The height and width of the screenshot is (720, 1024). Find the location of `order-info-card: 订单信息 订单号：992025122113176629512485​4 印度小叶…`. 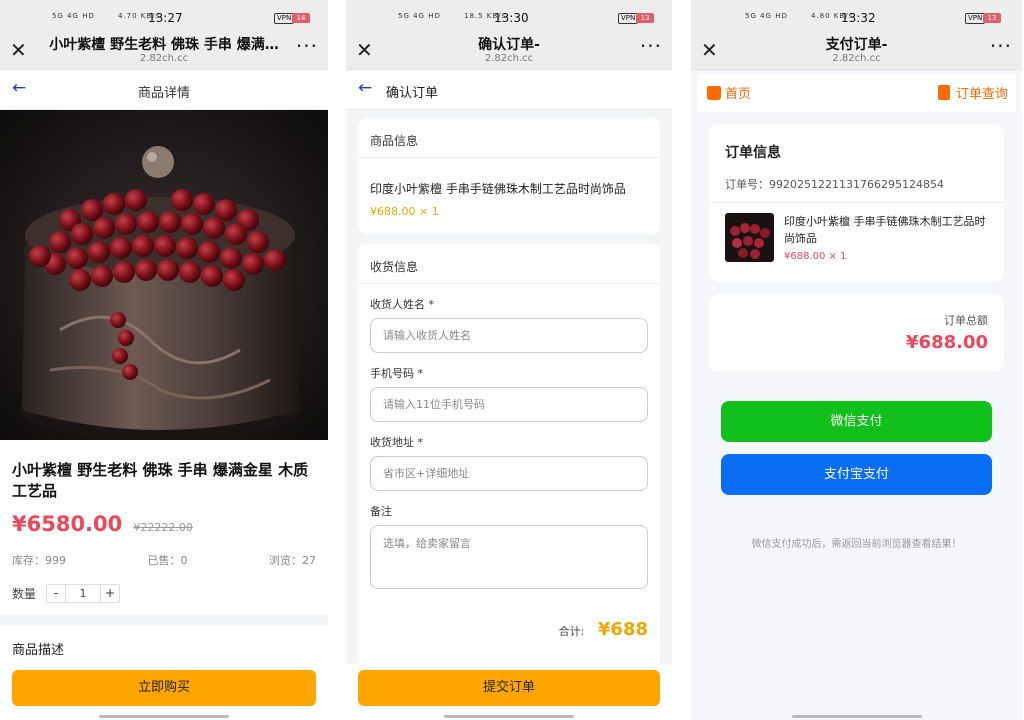

order-info-card: 订单信息 订单号：992025122113176629512485​4 印度小叶… is located at coordinates (856, 203).